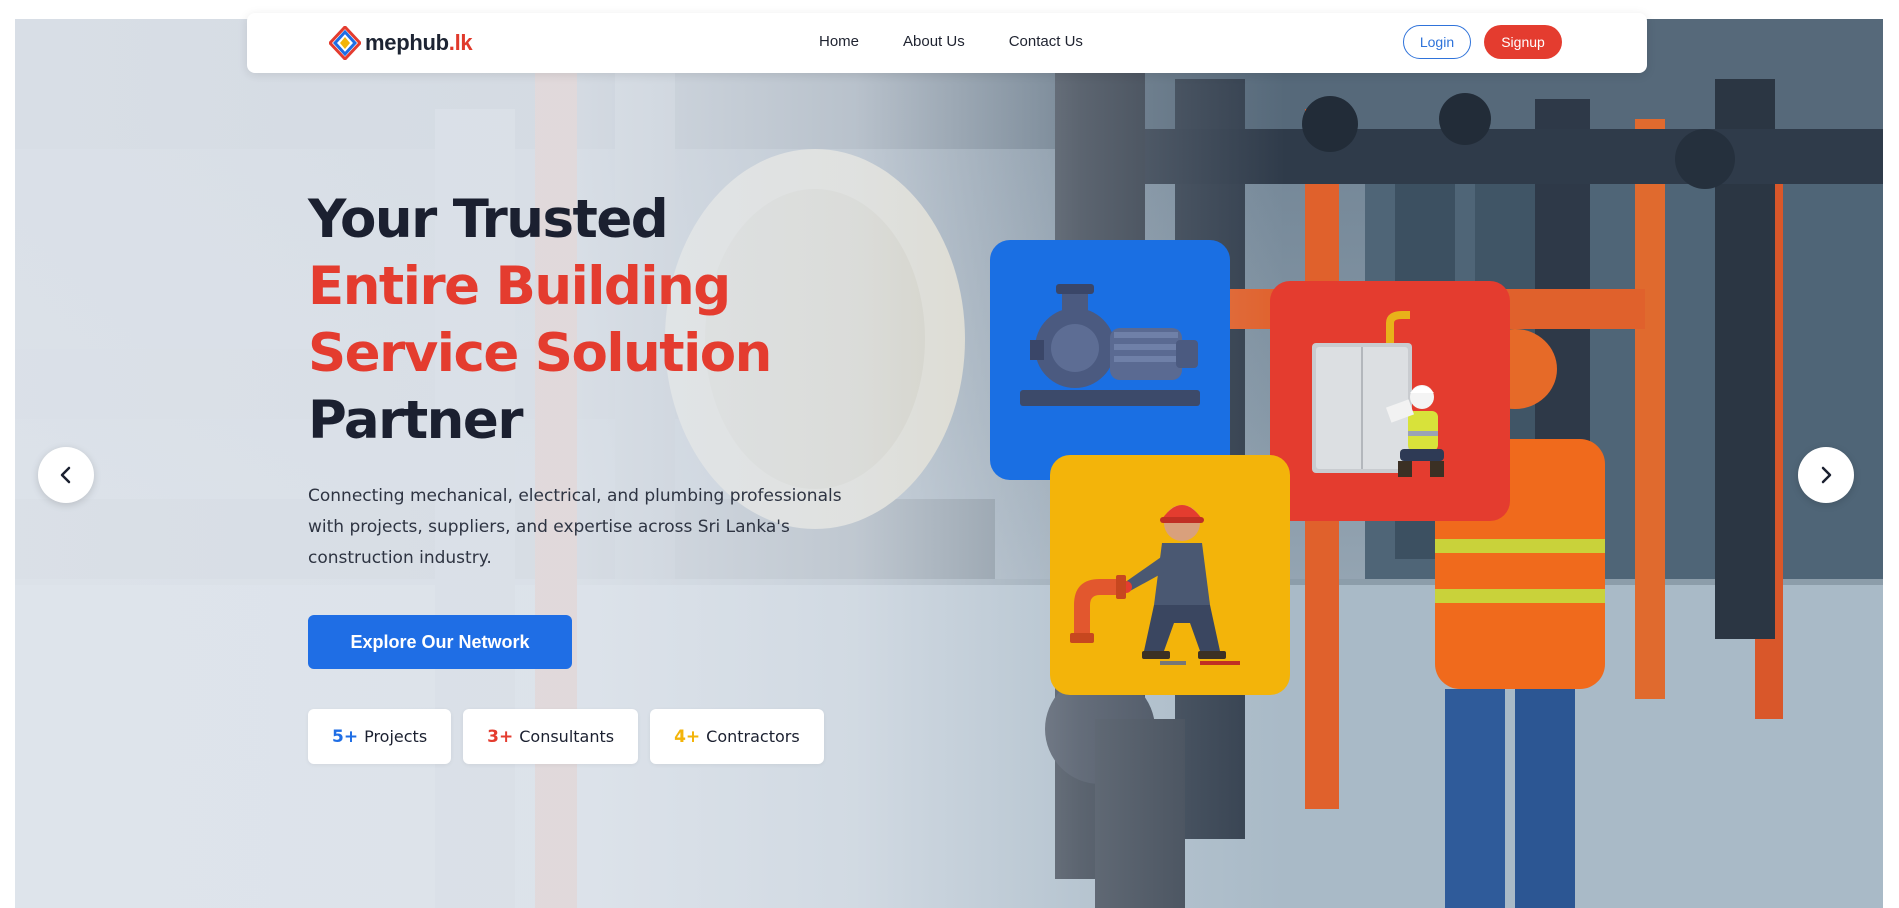  I want to click on headline-line-2: Entire Building, so click(519, 286).